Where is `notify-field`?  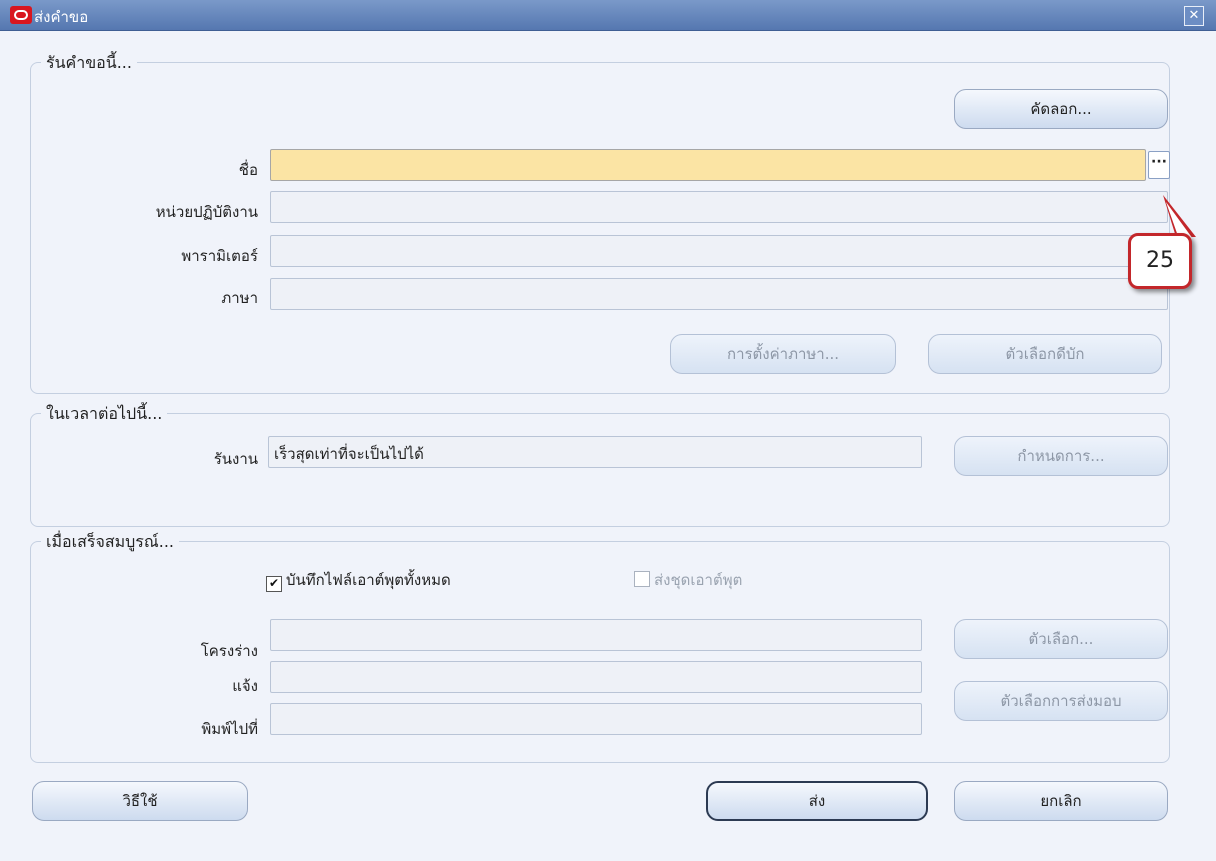 notify-field is located at coordinates (596, 677).